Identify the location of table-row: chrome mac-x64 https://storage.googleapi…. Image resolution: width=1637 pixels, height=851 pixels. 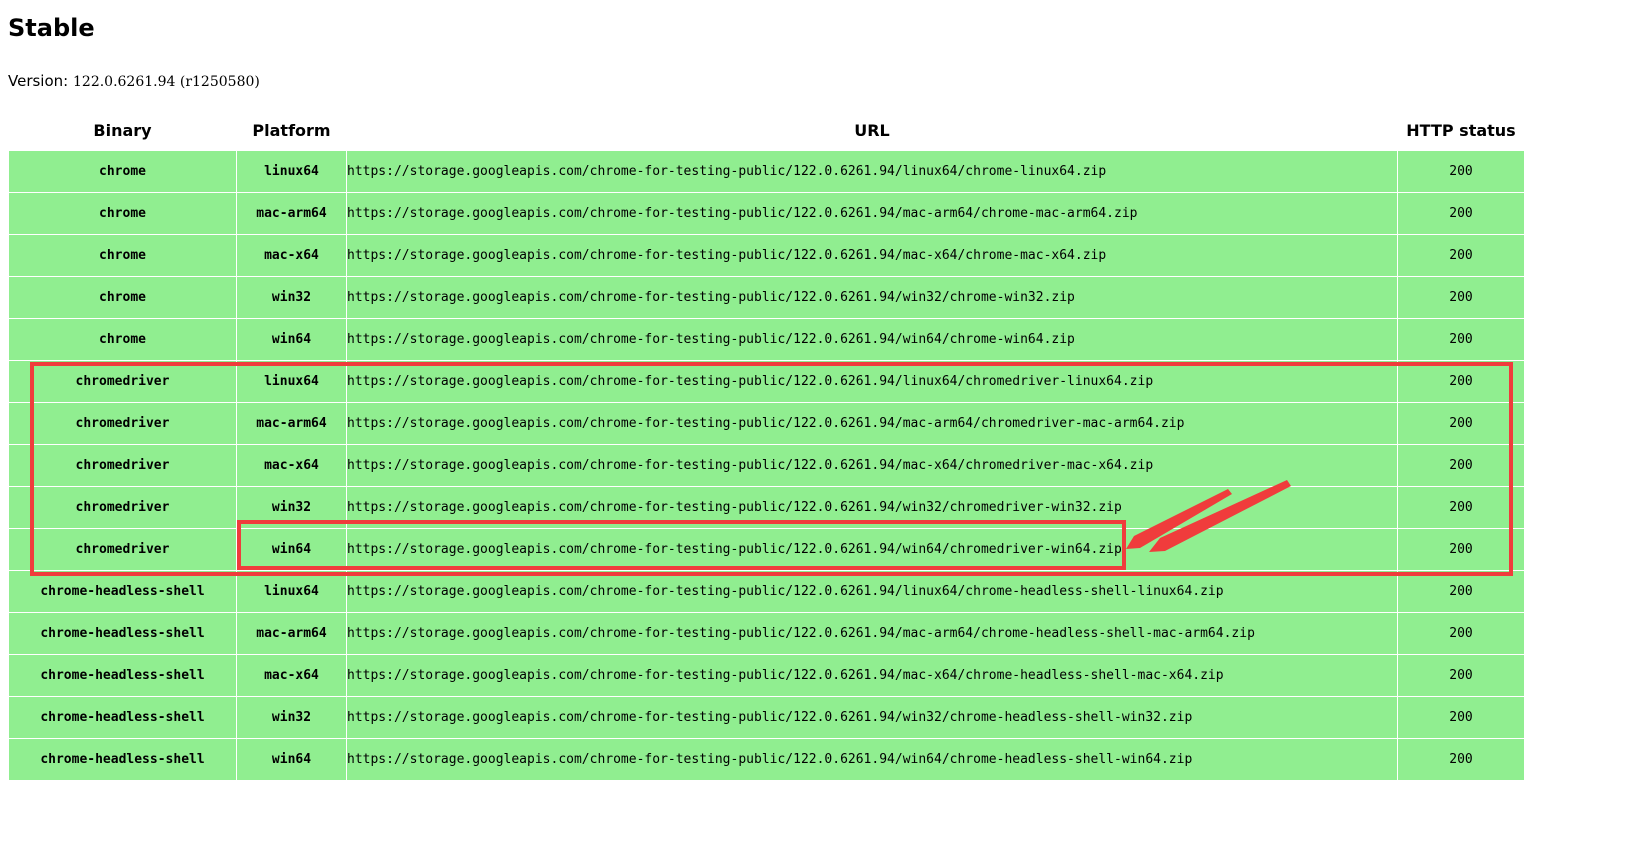
(766, 255).